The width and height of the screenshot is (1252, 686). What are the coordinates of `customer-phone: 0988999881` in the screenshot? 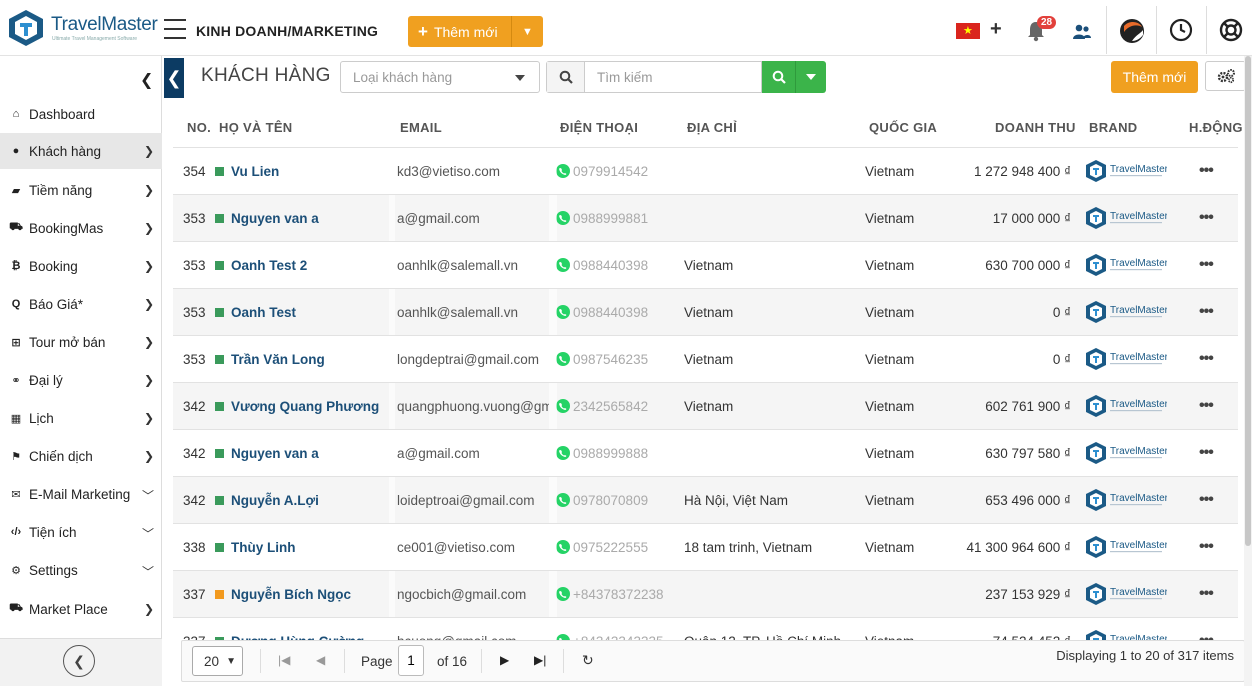 It's located at (612, 218).